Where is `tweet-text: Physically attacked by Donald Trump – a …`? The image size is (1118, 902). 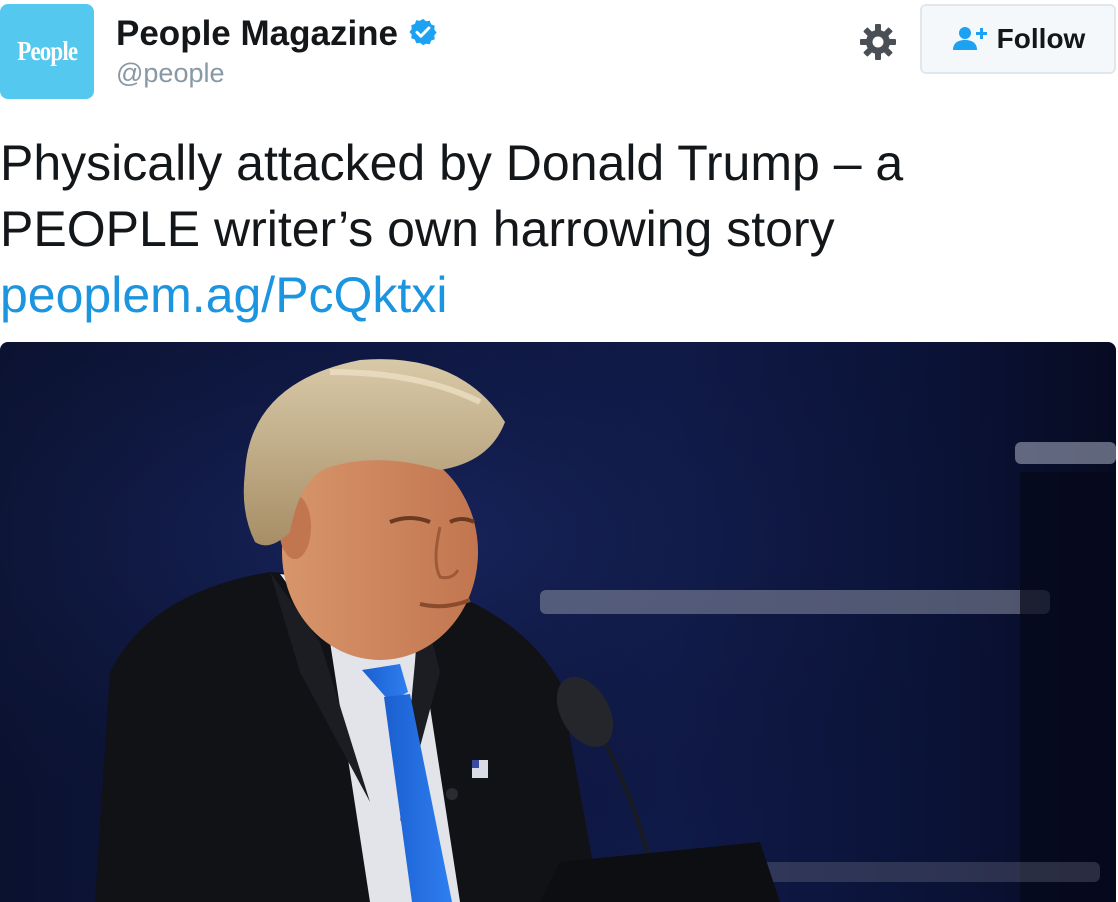 tweet-text: Physically attacked by Donald Trump – a … is located at coordinates (452, 196).